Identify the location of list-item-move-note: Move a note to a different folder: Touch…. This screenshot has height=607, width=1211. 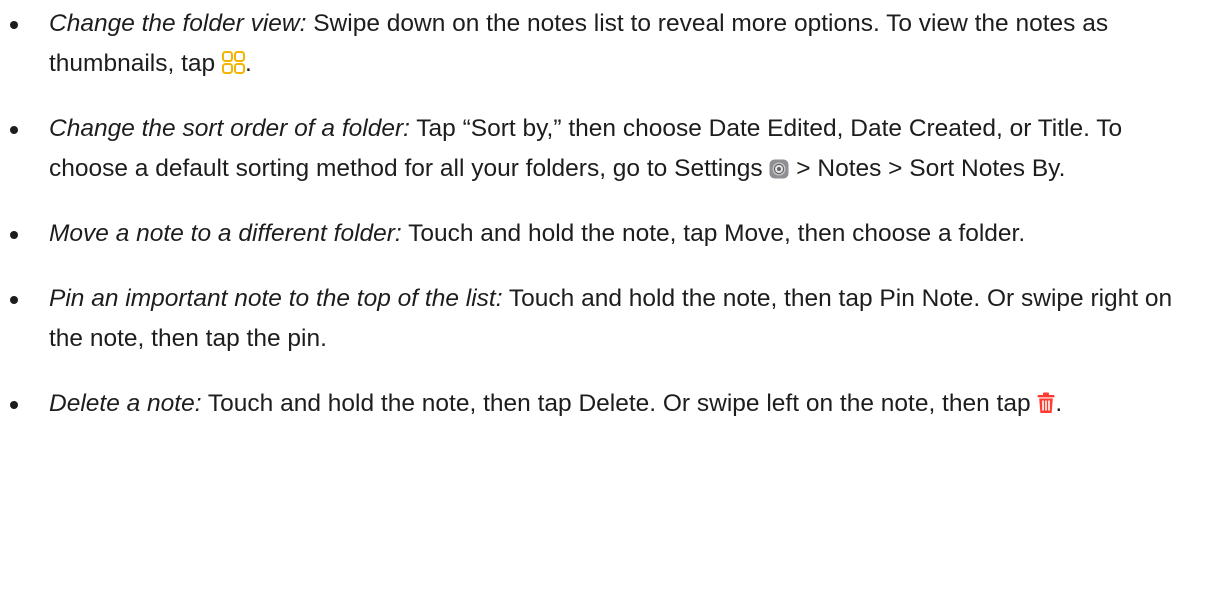
(605, 234).